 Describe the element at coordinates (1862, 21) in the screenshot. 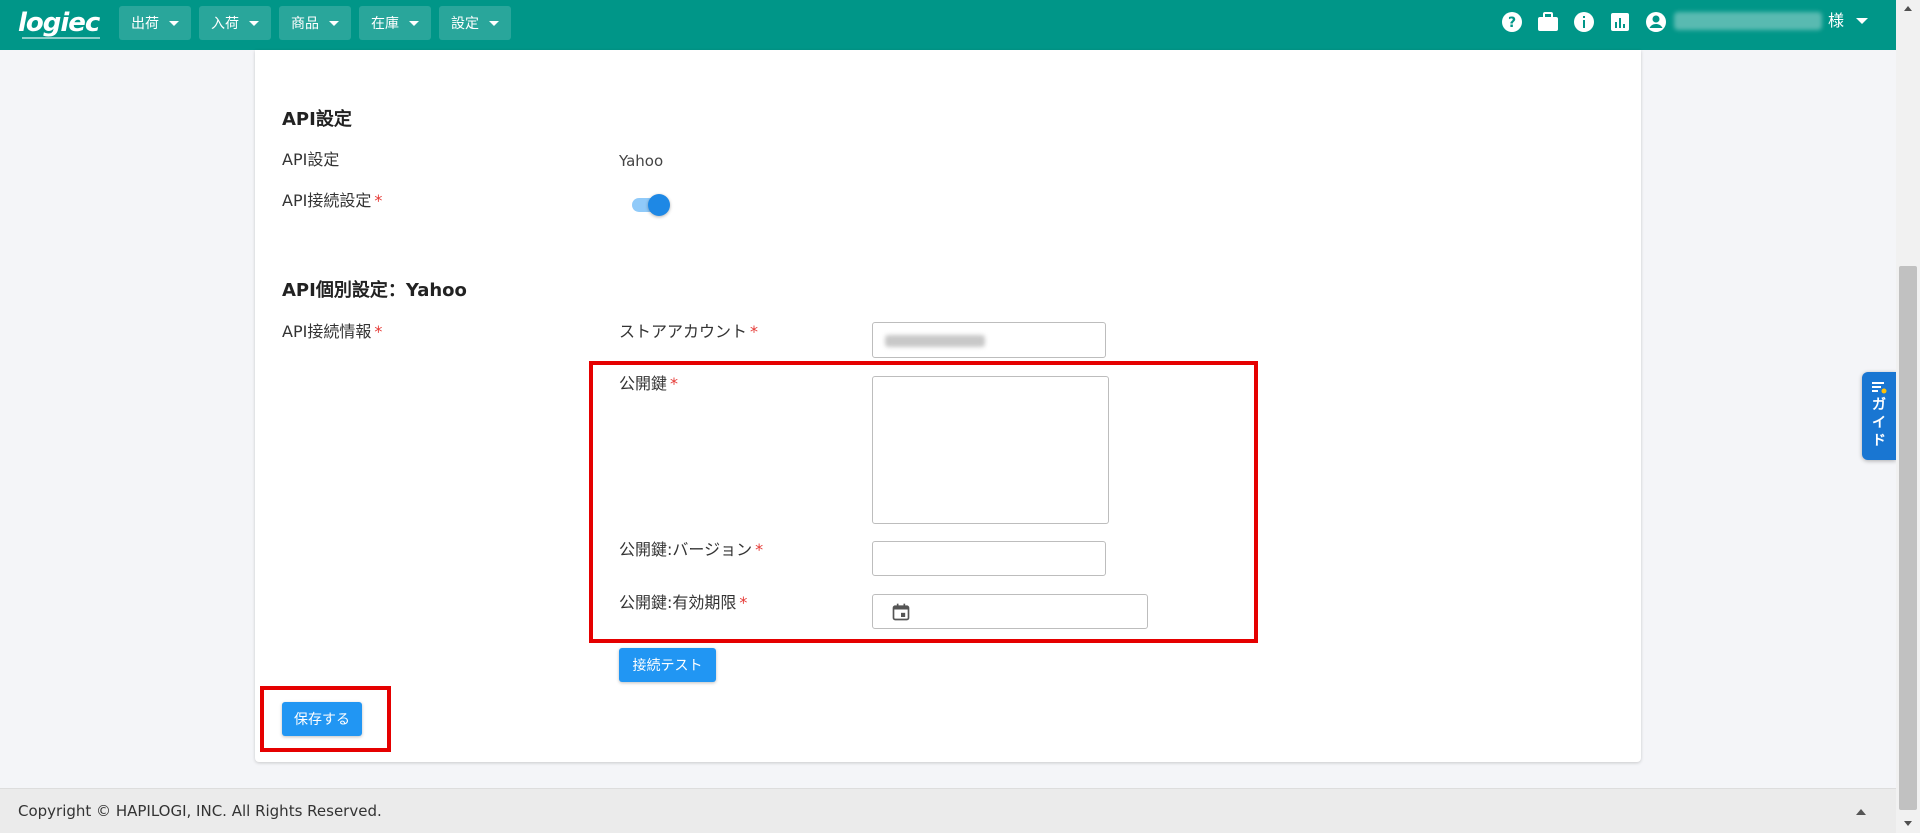

I see `user-menu-chevron-icon` at that location.